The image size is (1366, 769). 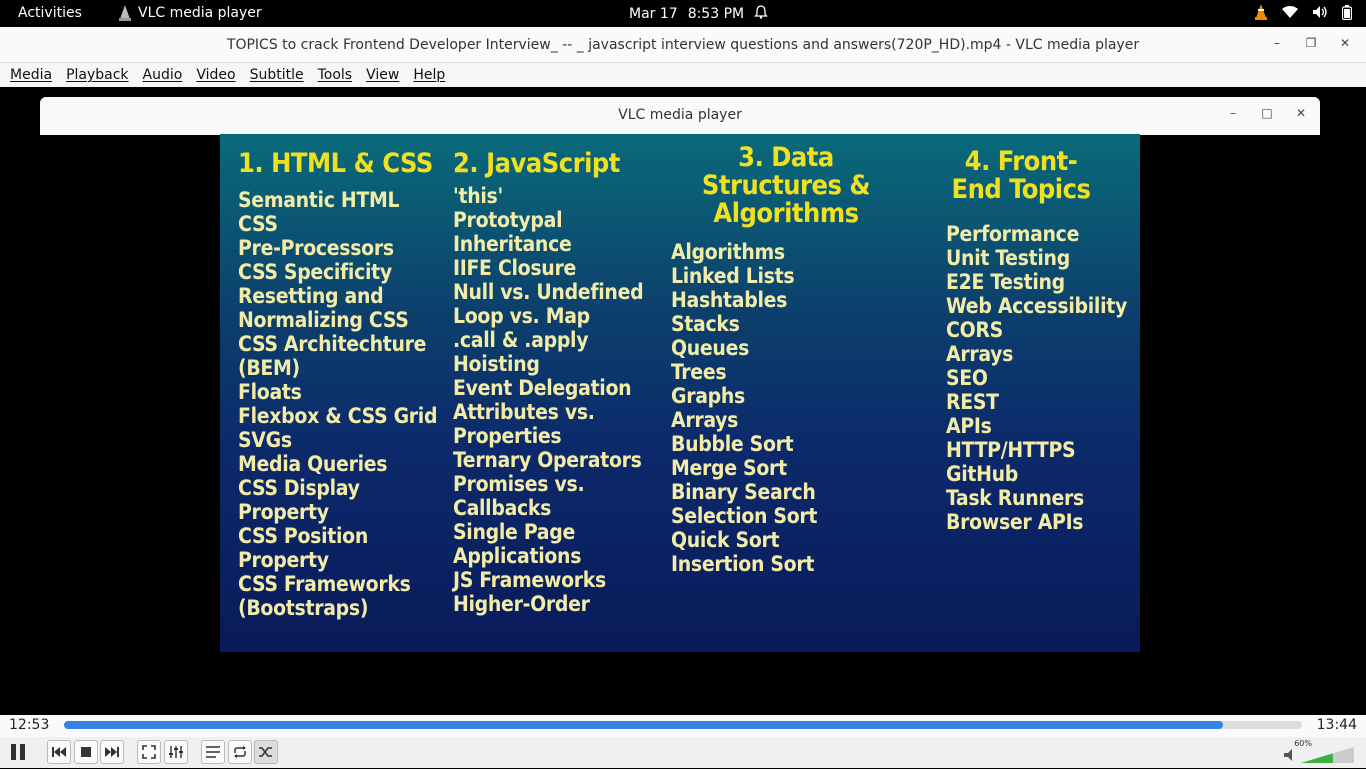 I want to click on menu-tools: Tools, so click(x=335, y=75).